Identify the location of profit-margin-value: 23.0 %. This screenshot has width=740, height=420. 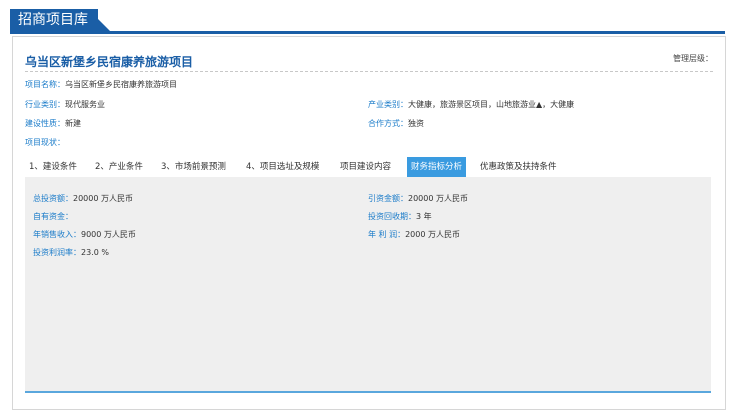
(95, 252).